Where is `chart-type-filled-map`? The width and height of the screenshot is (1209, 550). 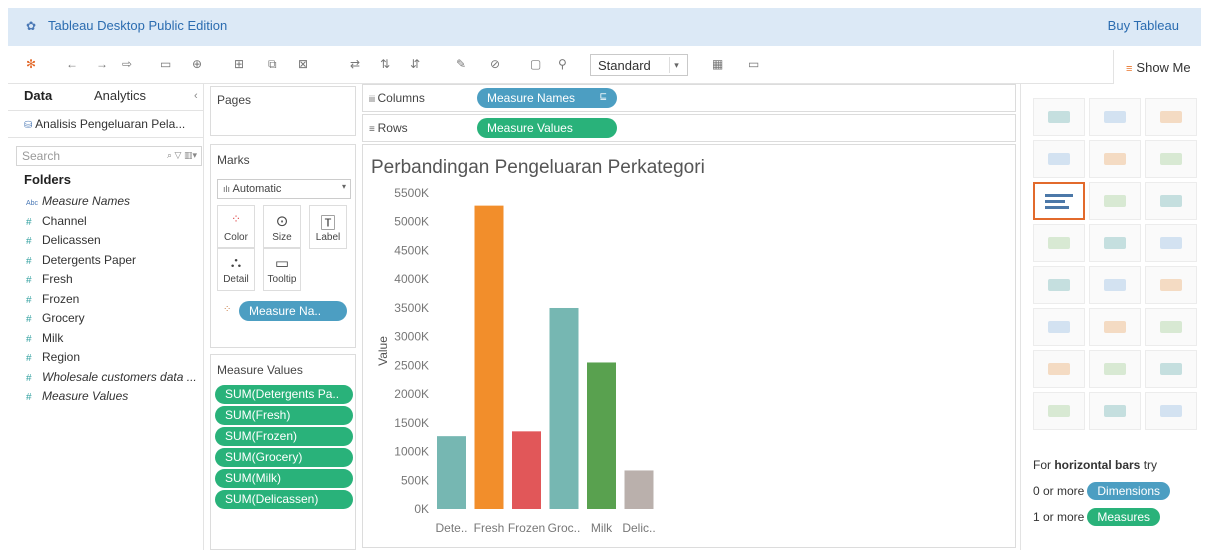 chart-type-filled-map is located at coordinates (1115, 159).